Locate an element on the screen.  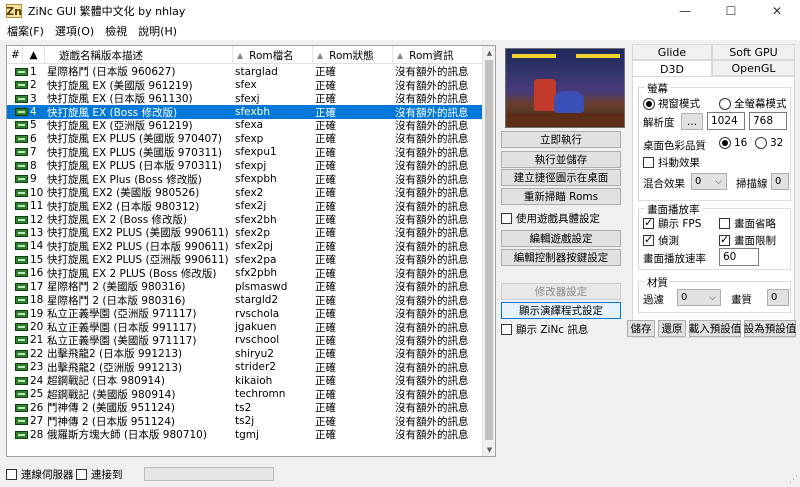
row-number: 12 is located at coordinates (37, 219).